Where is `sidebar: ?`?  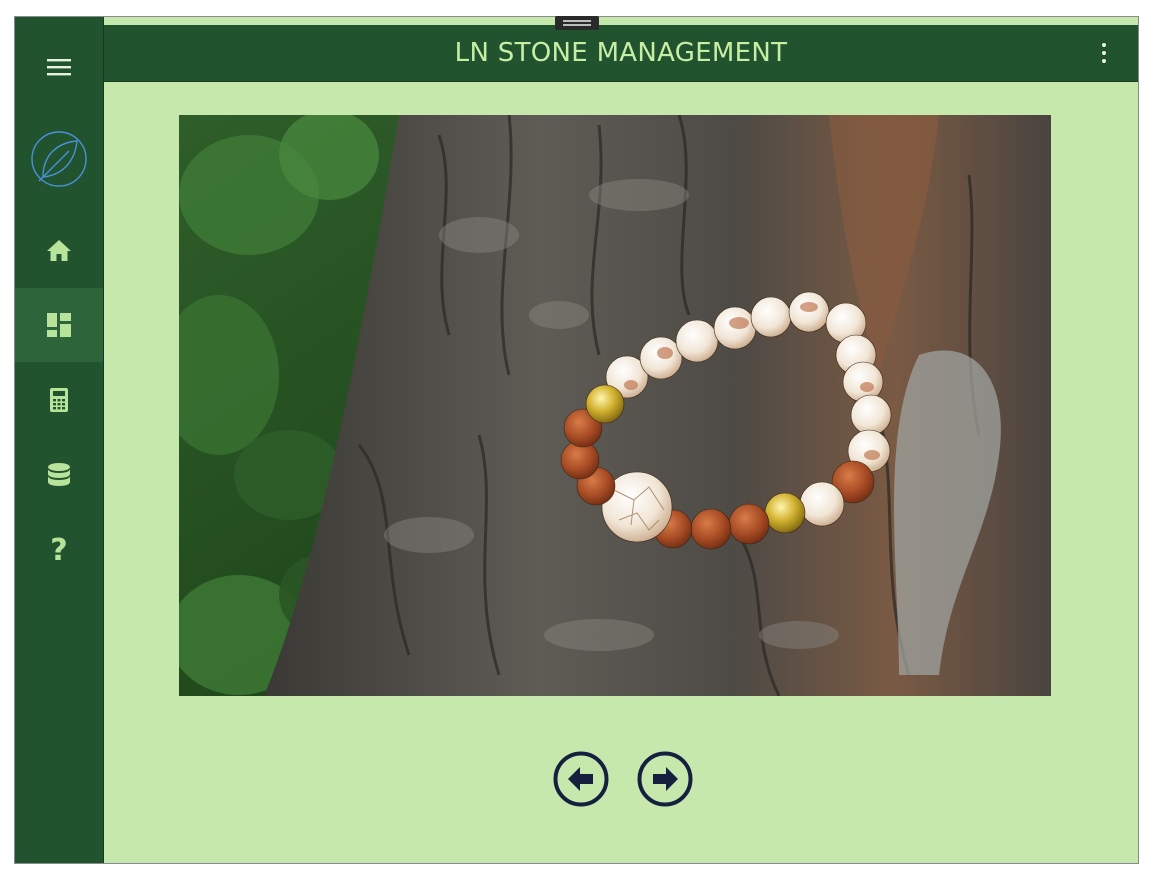
sidebar: ? is located at coordinates (59, 440).